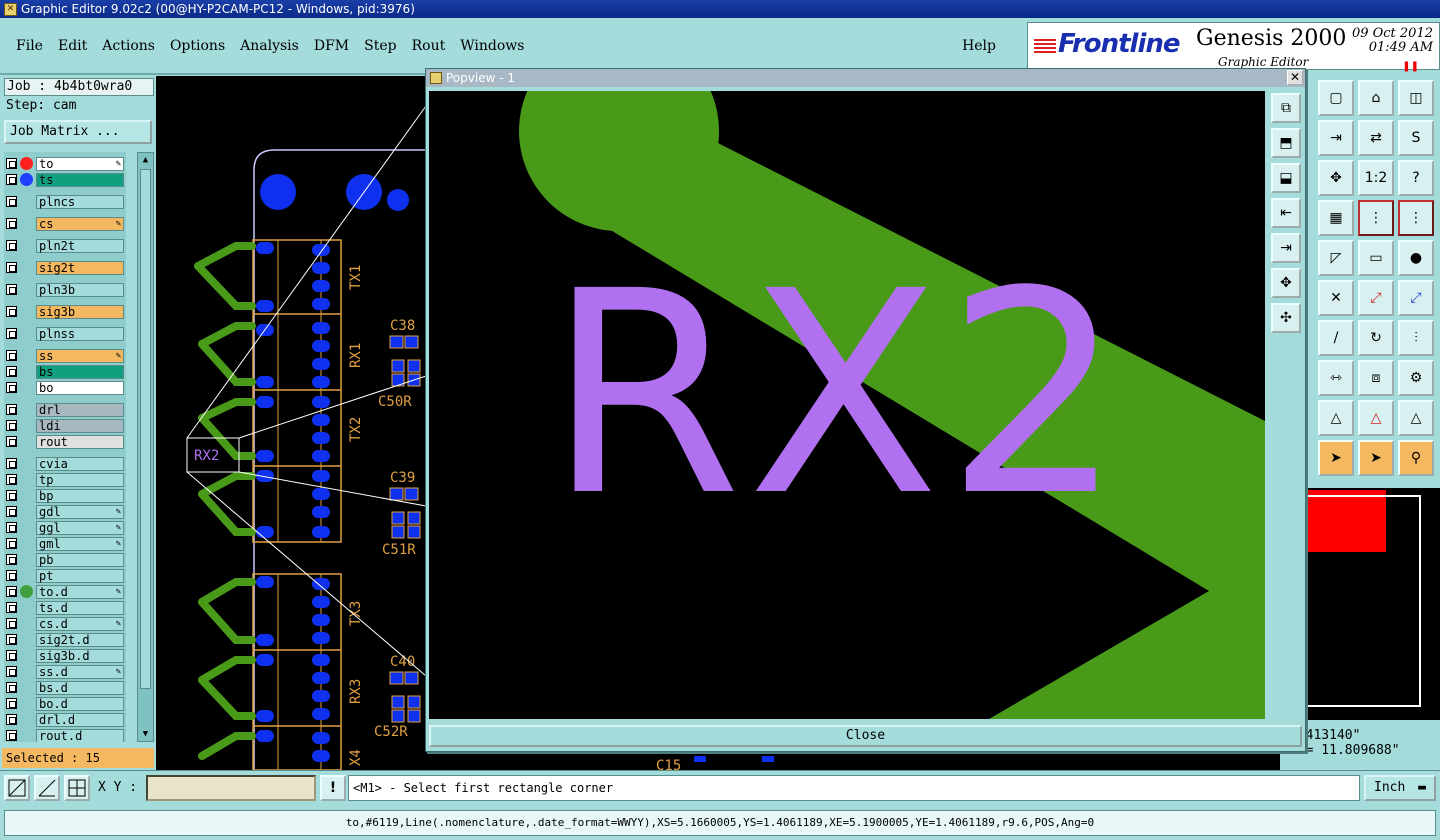 This screenshot has height=840, width=1440. I want to click on select-pointer-icon: ➤, so click(1336, 458).